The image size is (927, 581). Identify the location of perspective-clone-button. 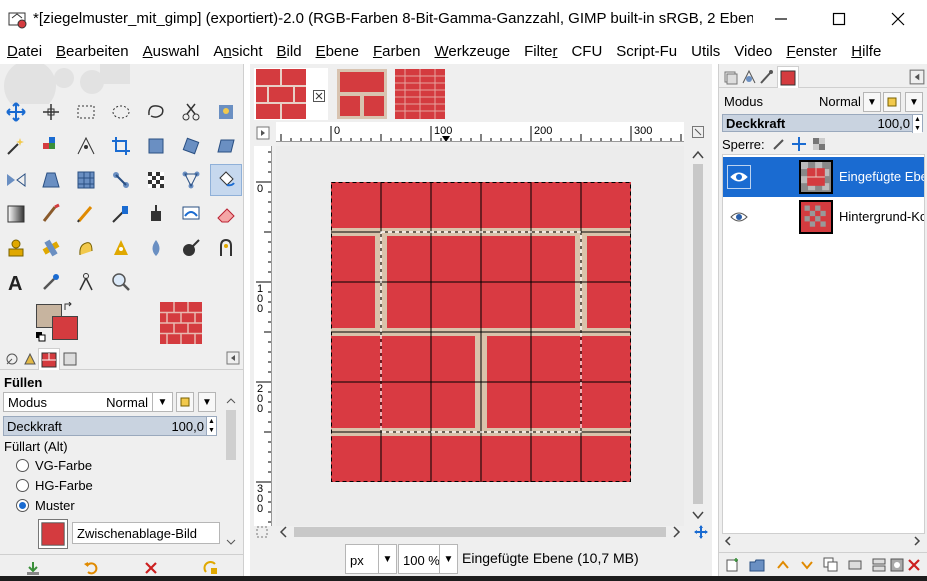
(121, 248).